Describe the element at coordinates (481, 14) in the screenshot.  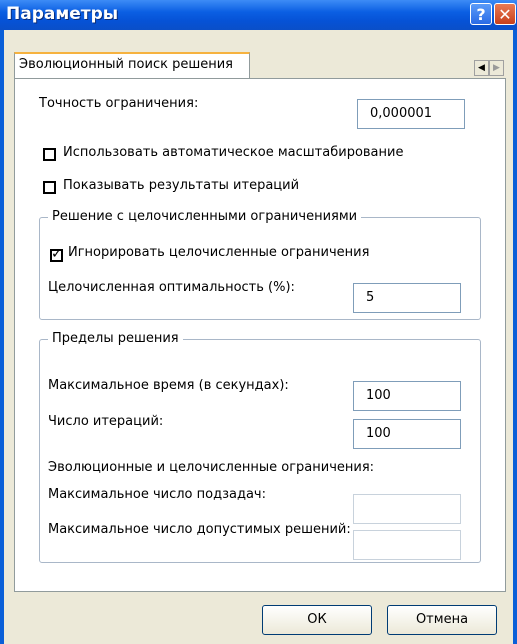
I see `help-button: ?` at that location.